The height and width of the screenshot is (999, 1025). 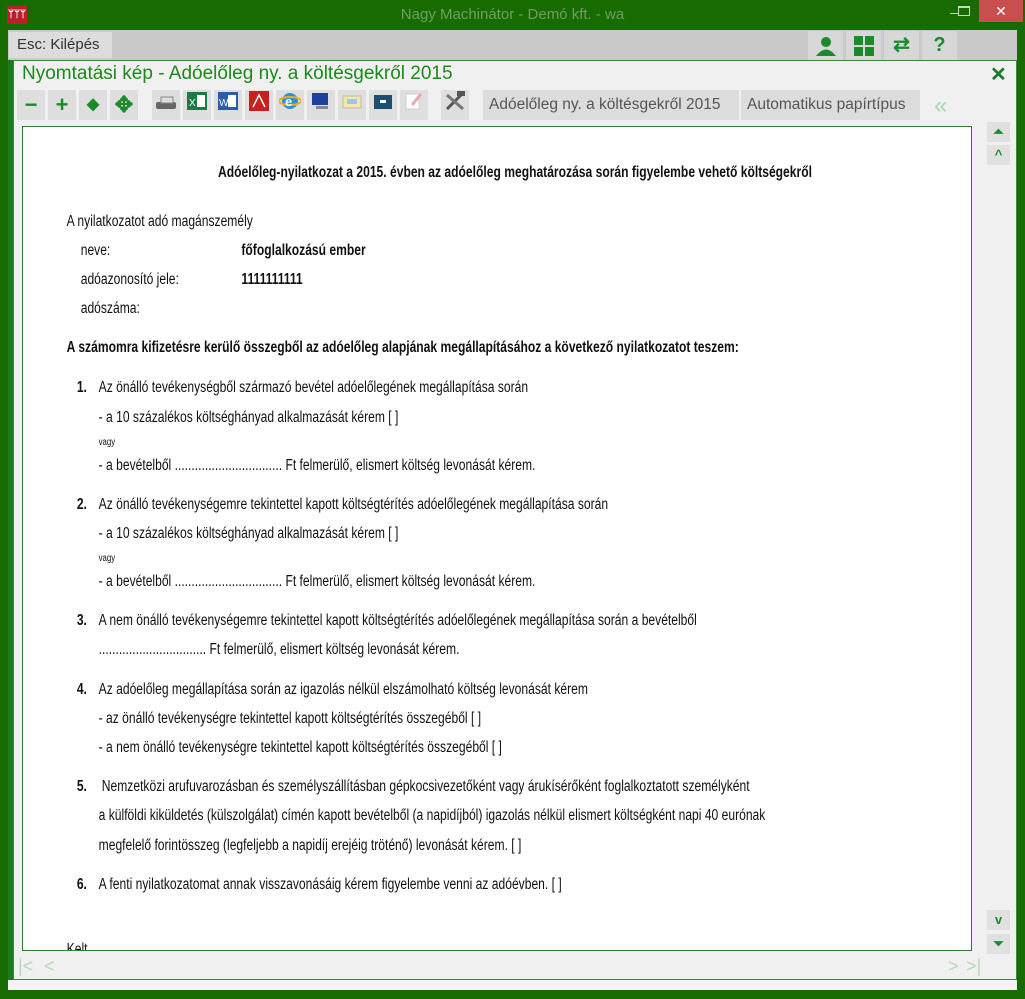 What do you see at coordinates (124, 105) in the screenshot?
I see `fit-page-button: ✥` at bounding box center [124, 105].